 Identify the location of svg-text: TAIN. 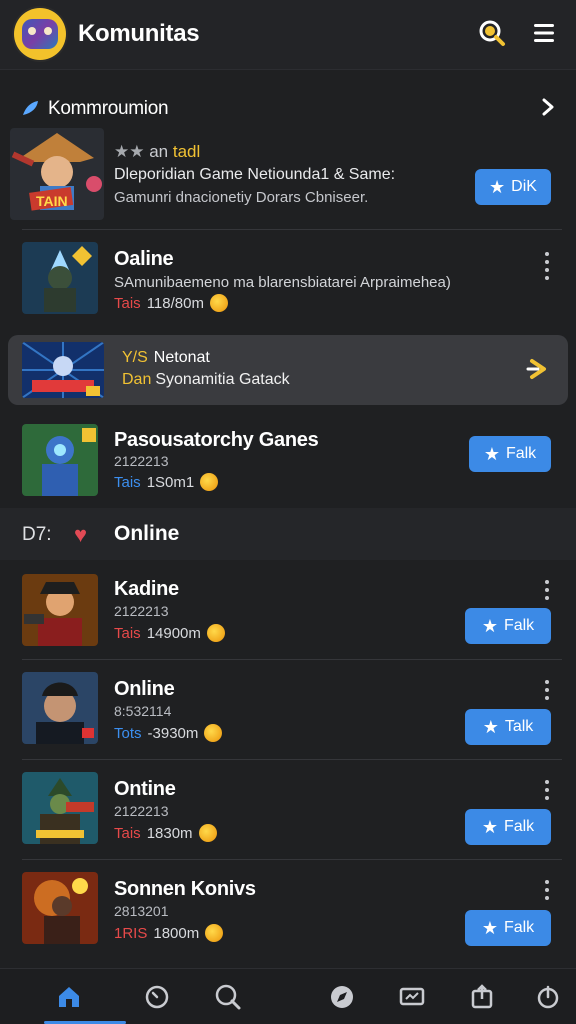
(52, 201).